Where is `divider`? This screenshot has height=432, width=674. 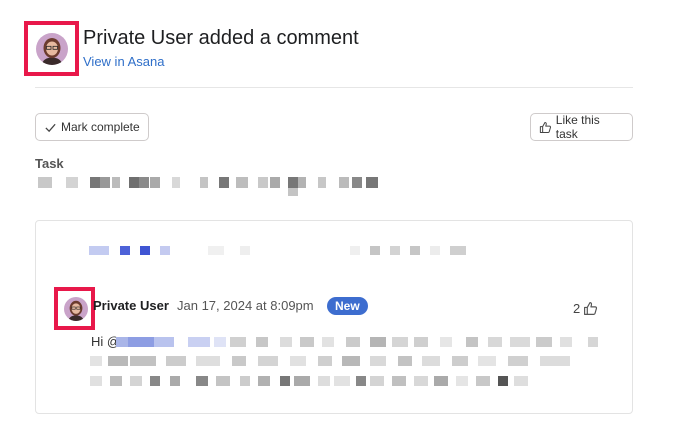 divider is located at coordinates (334, 87).